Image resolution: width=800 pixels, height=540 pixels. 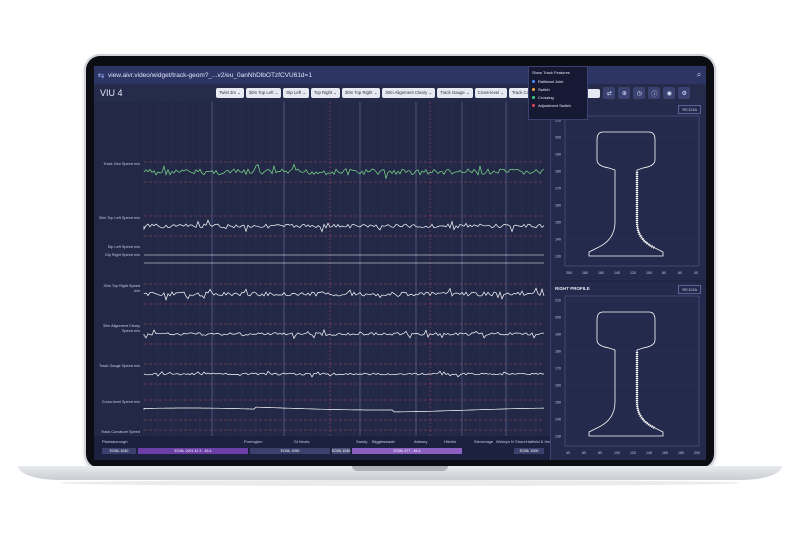 What do you see at coordinates (407, 451) in the screenshot?
I see `track-segment: ECML 477 - 46.4` at bounding box center [407, 451].